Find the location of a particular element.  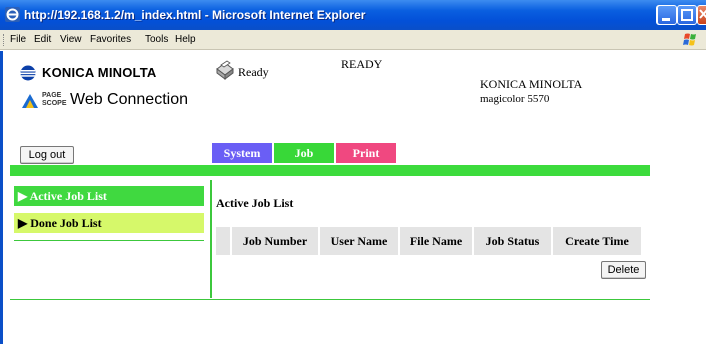

printer-status-small: Ready is located at coordinates (253, 72).